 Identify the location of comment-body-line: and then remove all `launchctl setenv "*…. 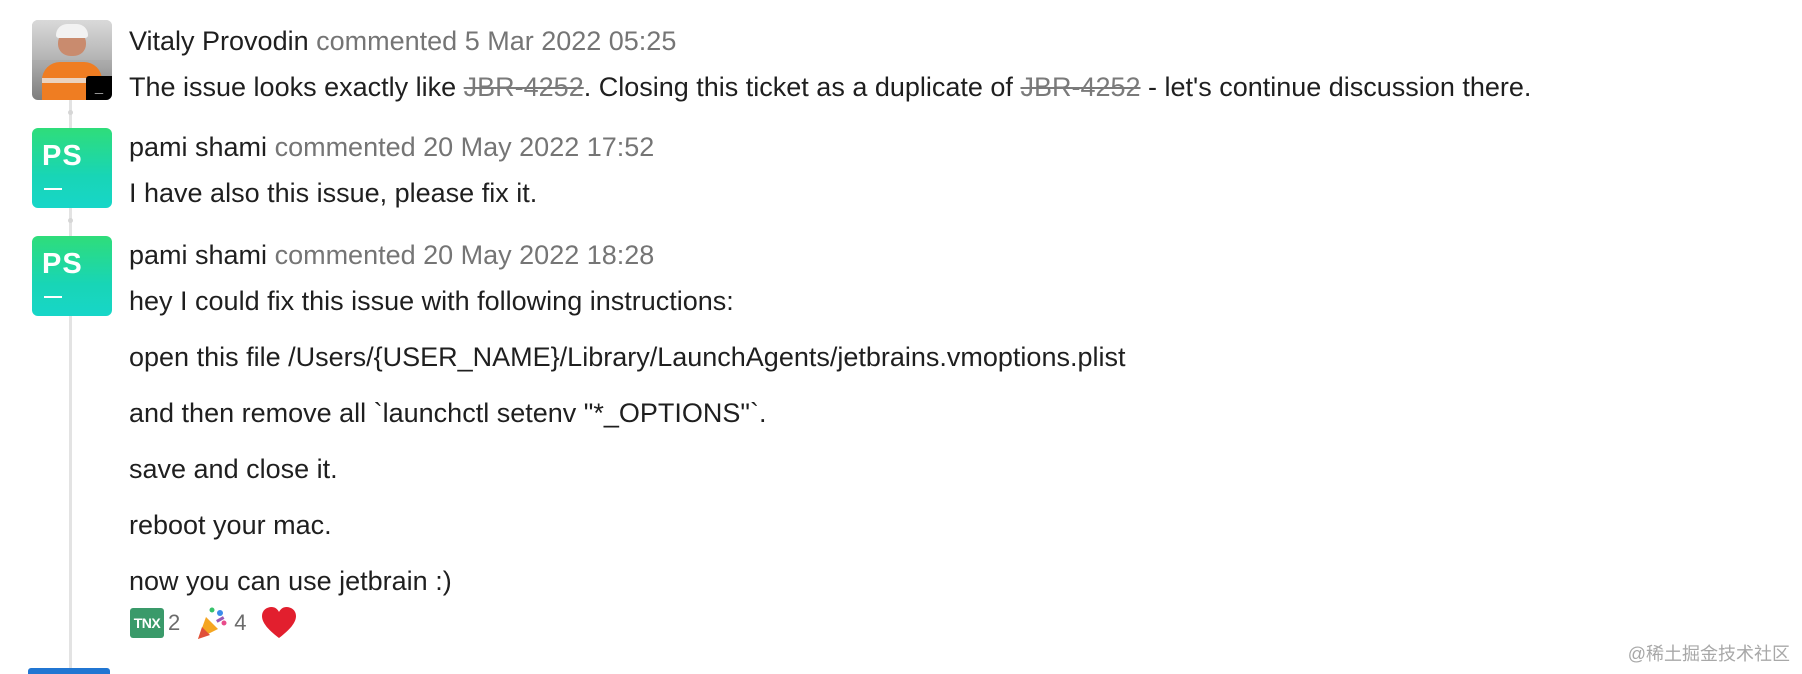
(448, 413).